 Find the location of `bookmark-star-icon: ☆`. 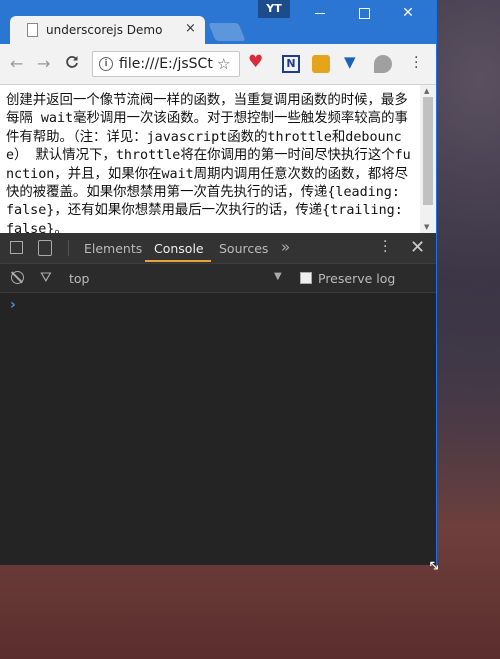

bookmark-star-icon: ☆ is located at coordinates (223, 64).